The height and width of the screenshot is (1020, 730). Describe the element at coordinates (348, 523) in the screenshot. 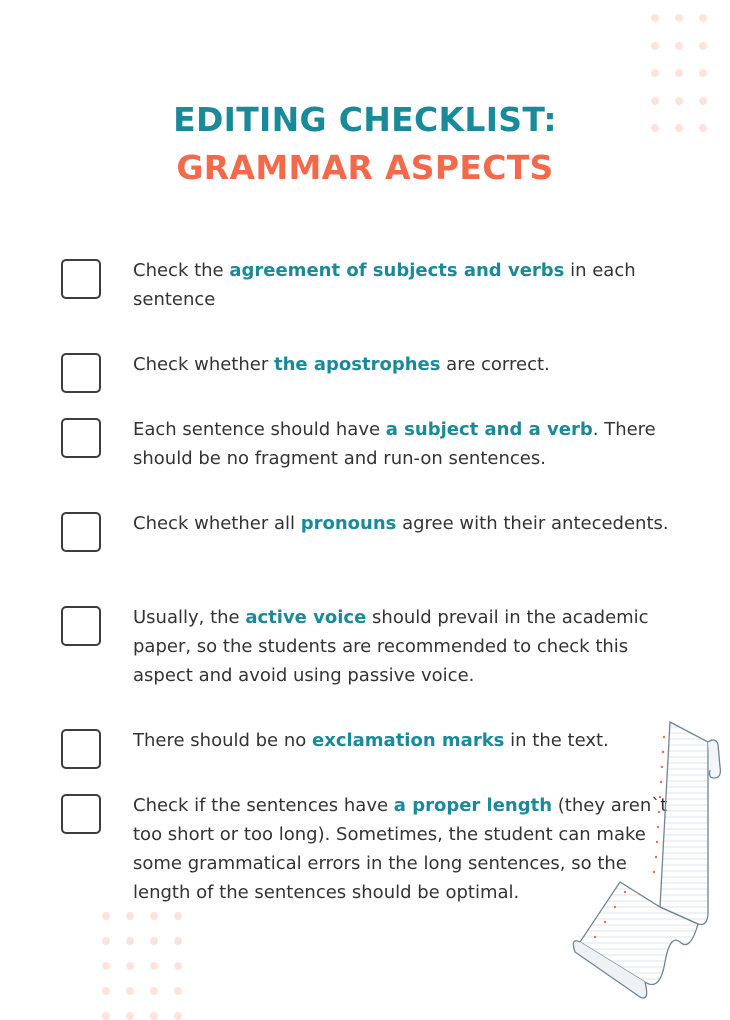

I see `item-highlight: pronouns` at that location.